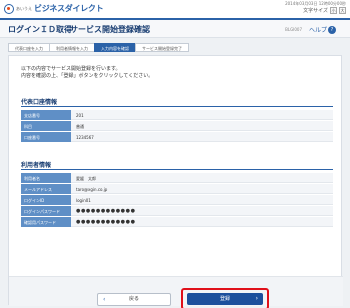  I want to click on row-value: taro@xgin.co.jp, so click(202, 189).